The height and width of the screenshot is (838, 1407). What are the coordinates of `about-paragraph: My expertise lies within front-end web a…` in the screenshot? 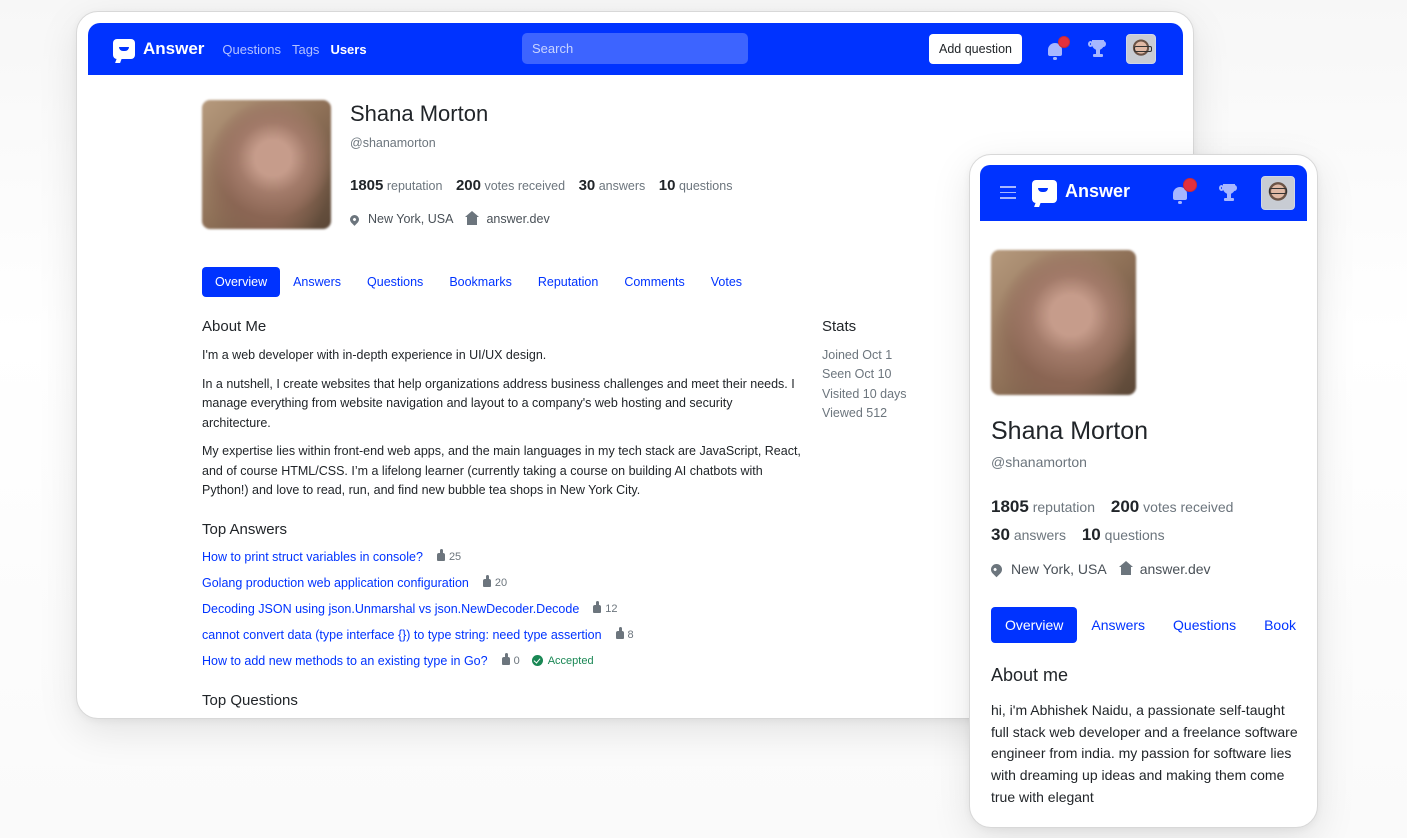 It's located at (501, 470).